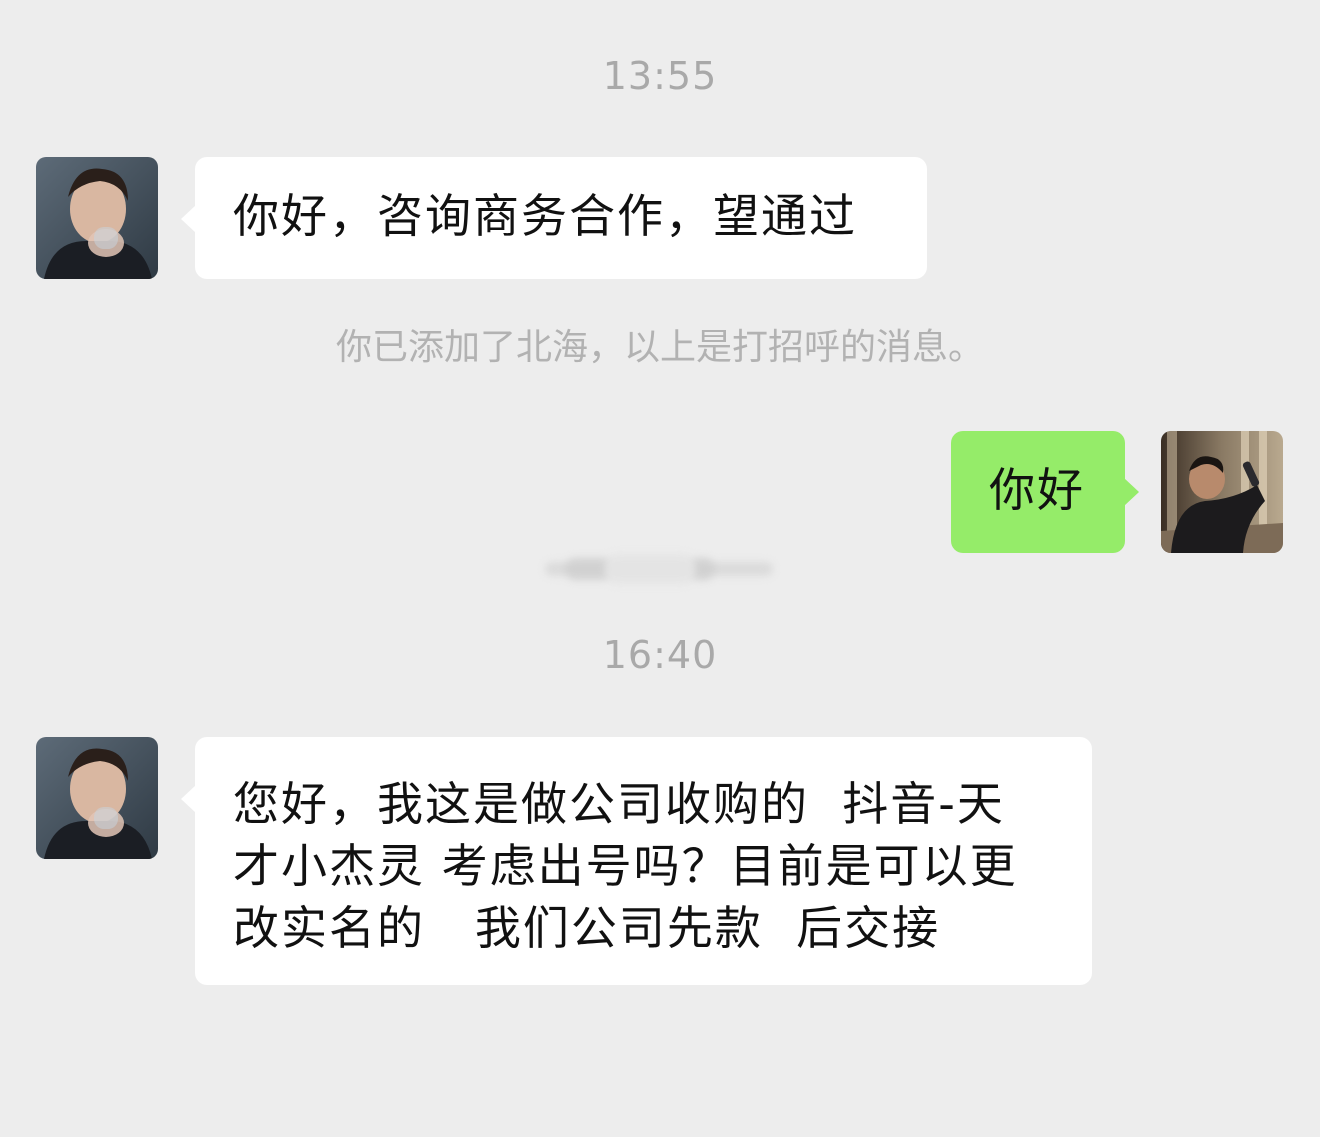 This screenshot has width=1320, height=1137. Describe the element at coordinates (659, 347) in the screenshot. I see `system-note: 你已添加了北海，以上是打招呼的消息。` at that location.